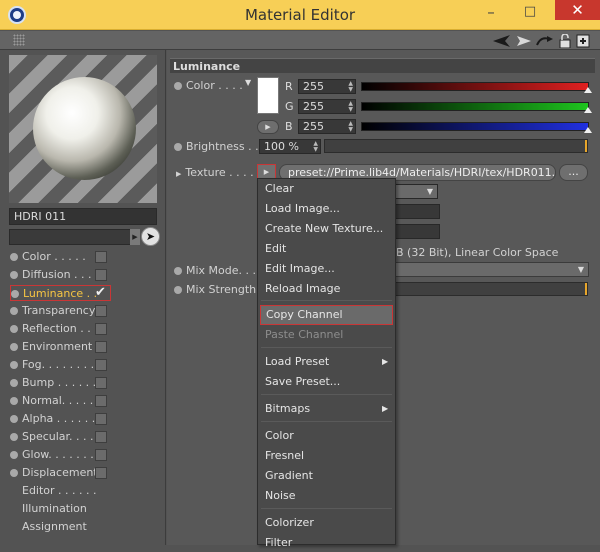  I want to click on checkmark-icon: ✔, so click(100, 293).